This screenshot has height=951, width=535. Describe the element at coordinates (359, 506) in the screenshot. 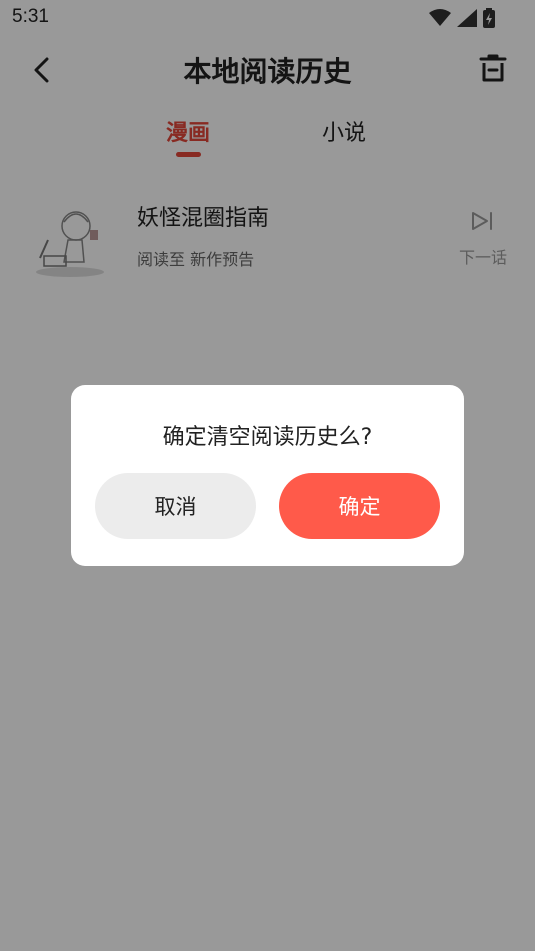

I see `confirm-button: 确定` at that location.